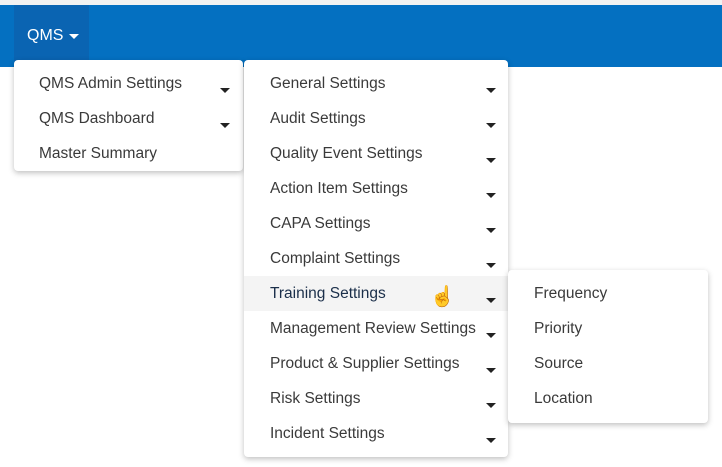 This screenshot has height=467, width=722. Describe the element at coordinates (361, 36) in the screenshot. I see `navbar: QMS` at that location.